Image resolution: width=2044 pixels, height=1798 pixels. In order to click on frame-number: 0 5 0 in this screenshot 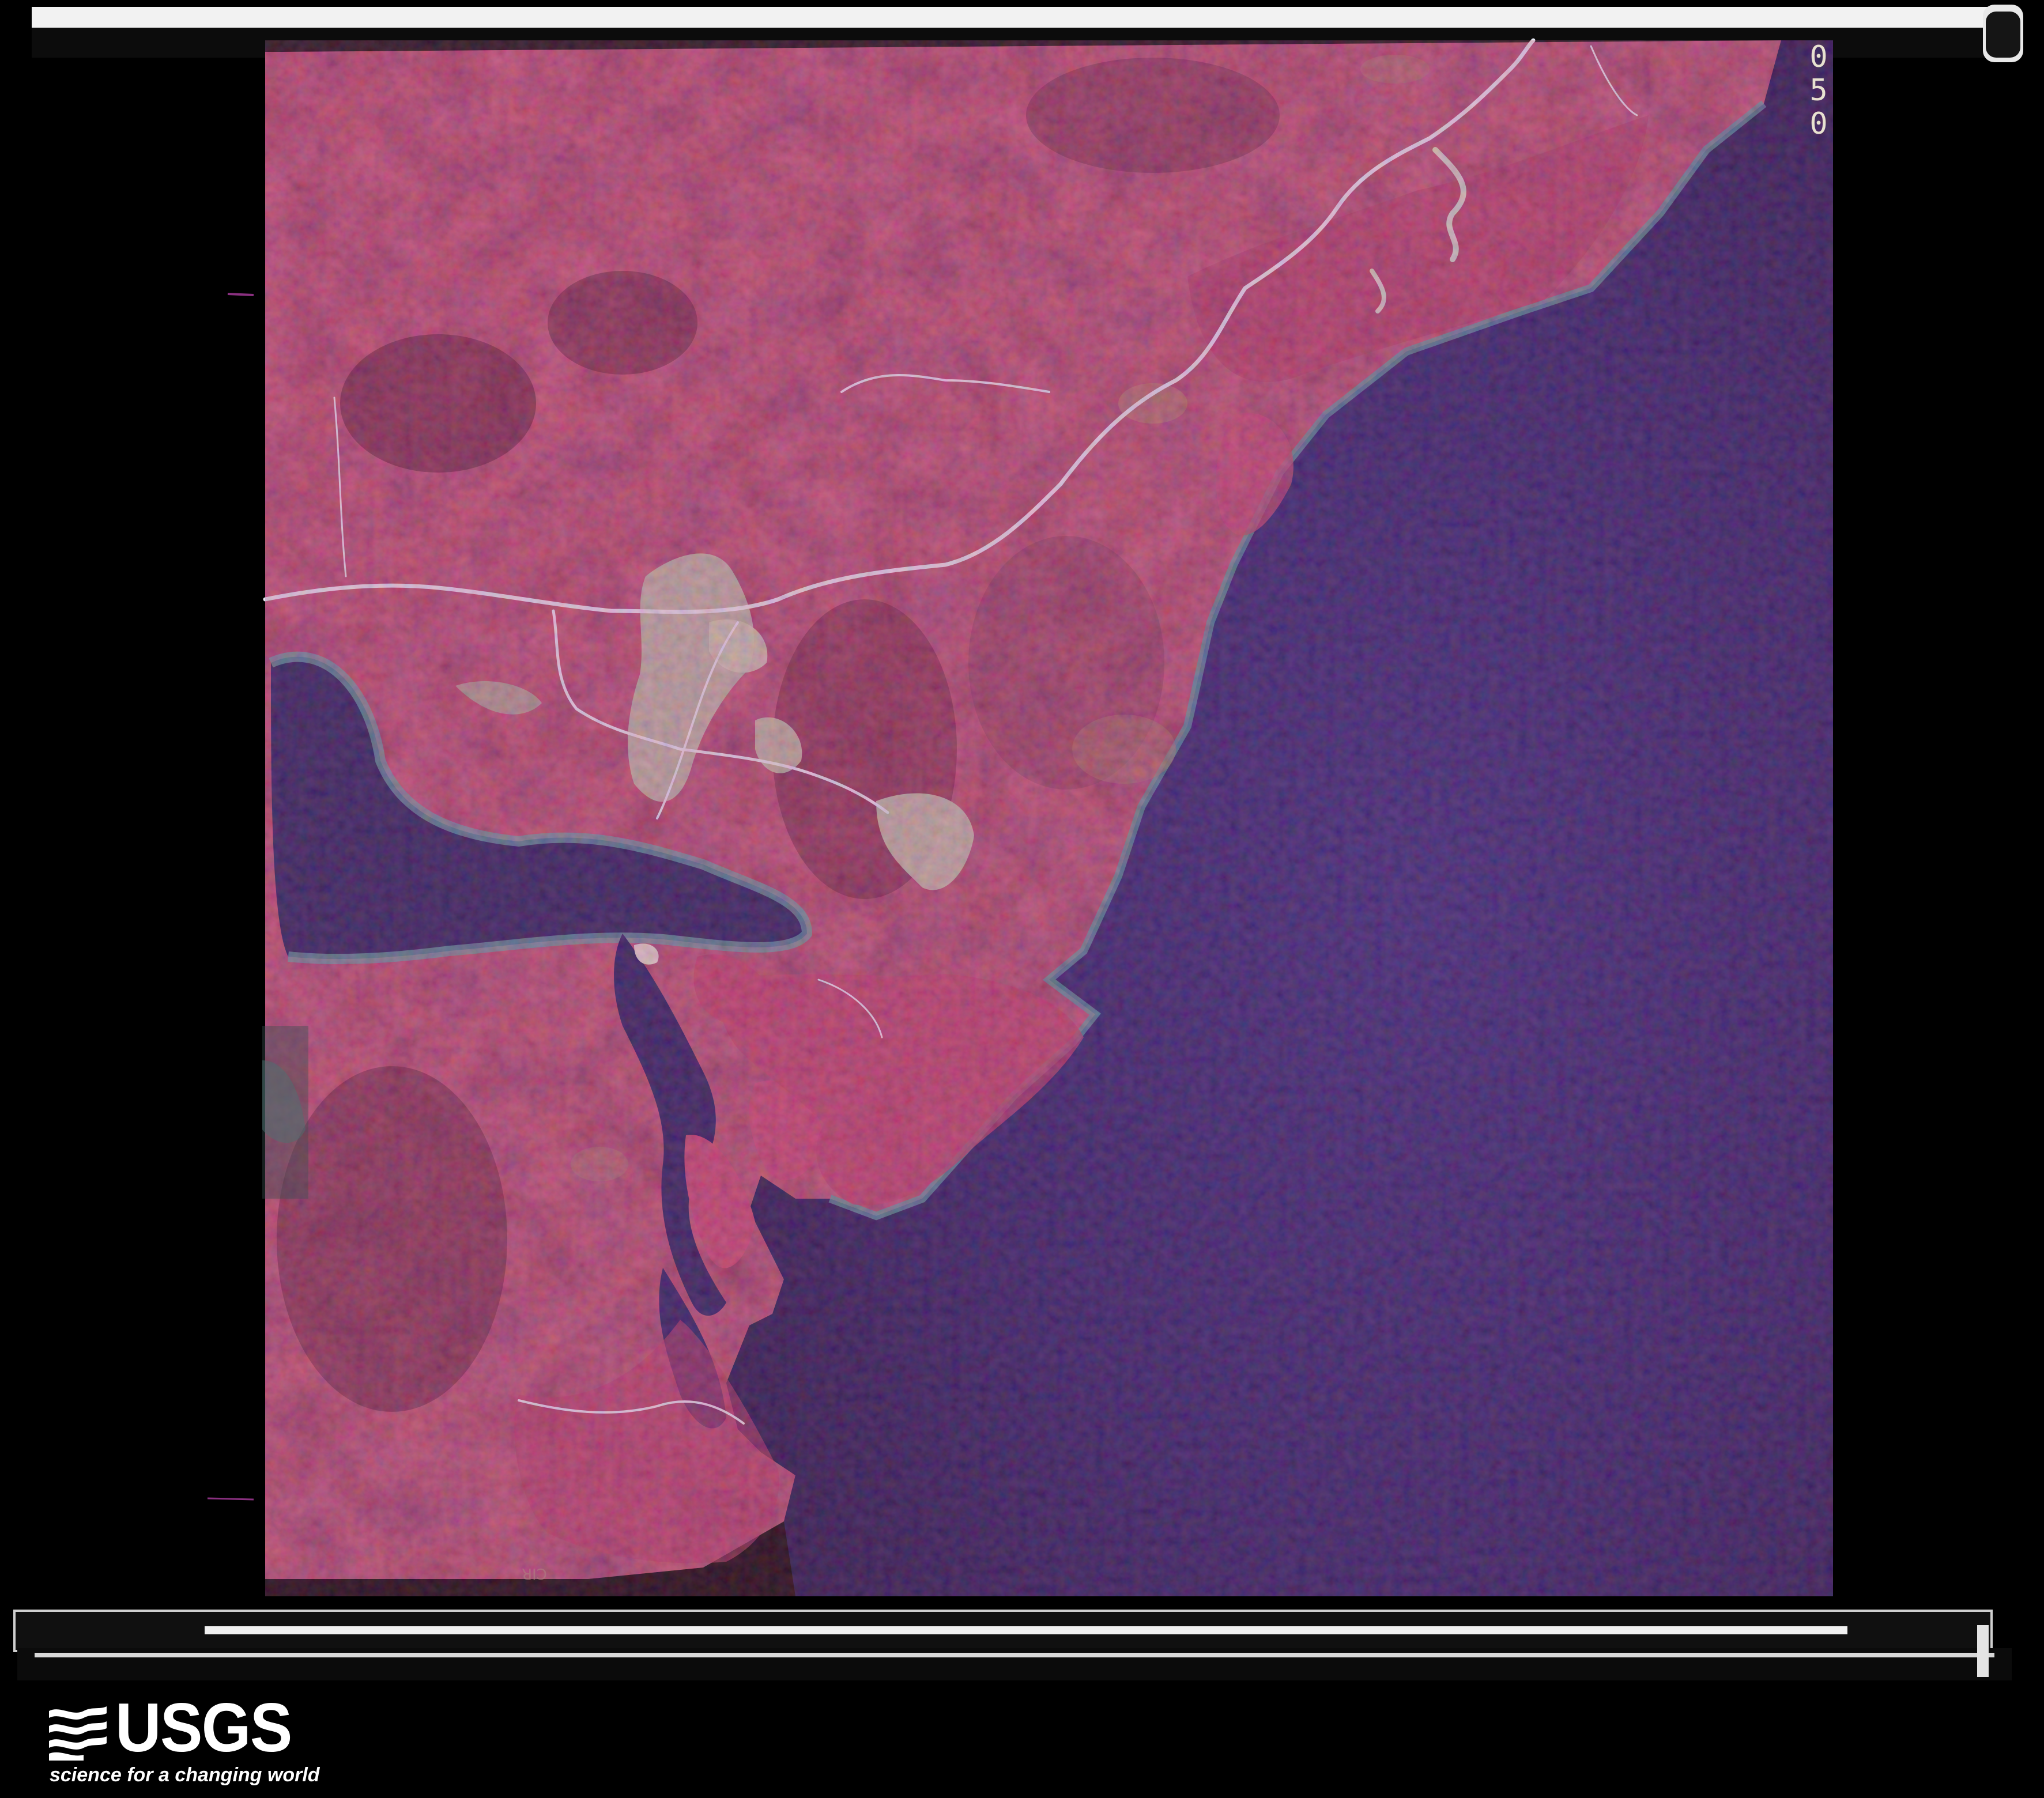, I will do `click(1818, 90)`.